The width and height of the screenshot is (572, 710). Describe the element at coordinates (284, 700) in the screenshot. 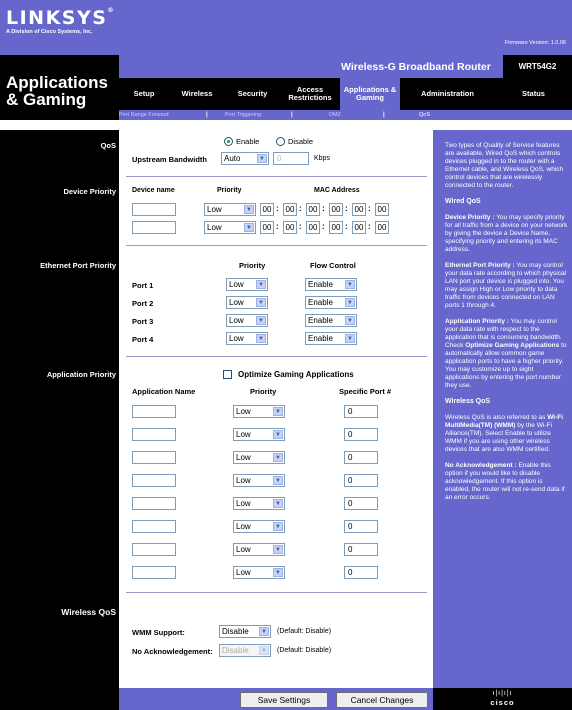

I see `save-settings-button: Save Settings` at that location.